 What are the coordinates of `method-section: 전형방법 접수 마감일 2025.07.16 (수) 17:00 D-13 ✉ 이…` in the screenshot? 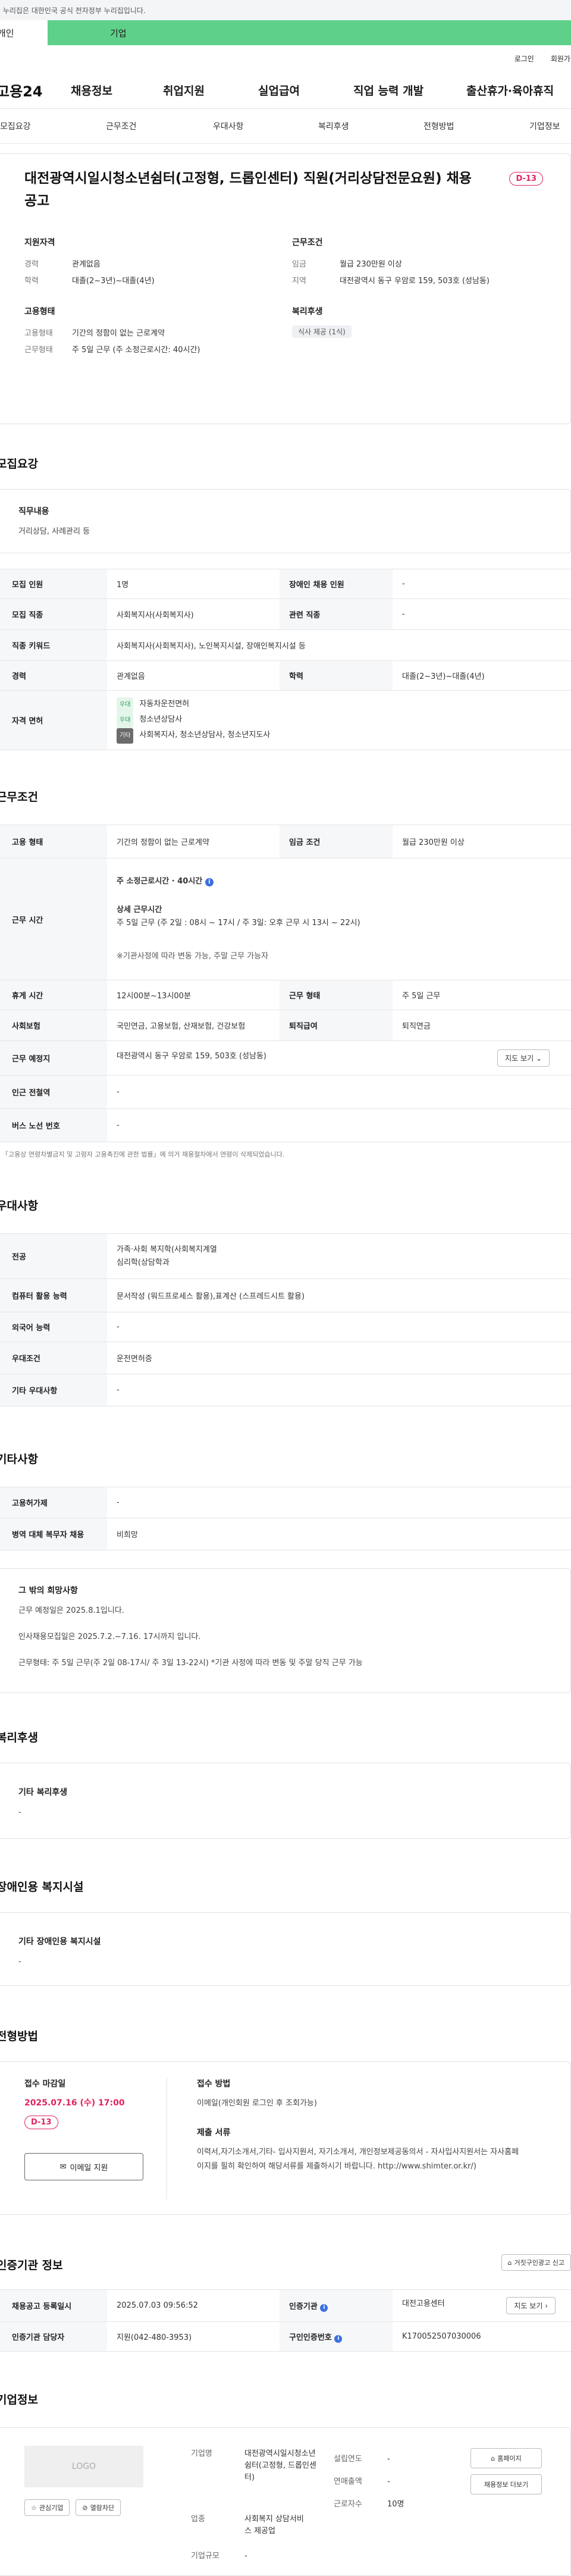 It's located at (285, 2121).